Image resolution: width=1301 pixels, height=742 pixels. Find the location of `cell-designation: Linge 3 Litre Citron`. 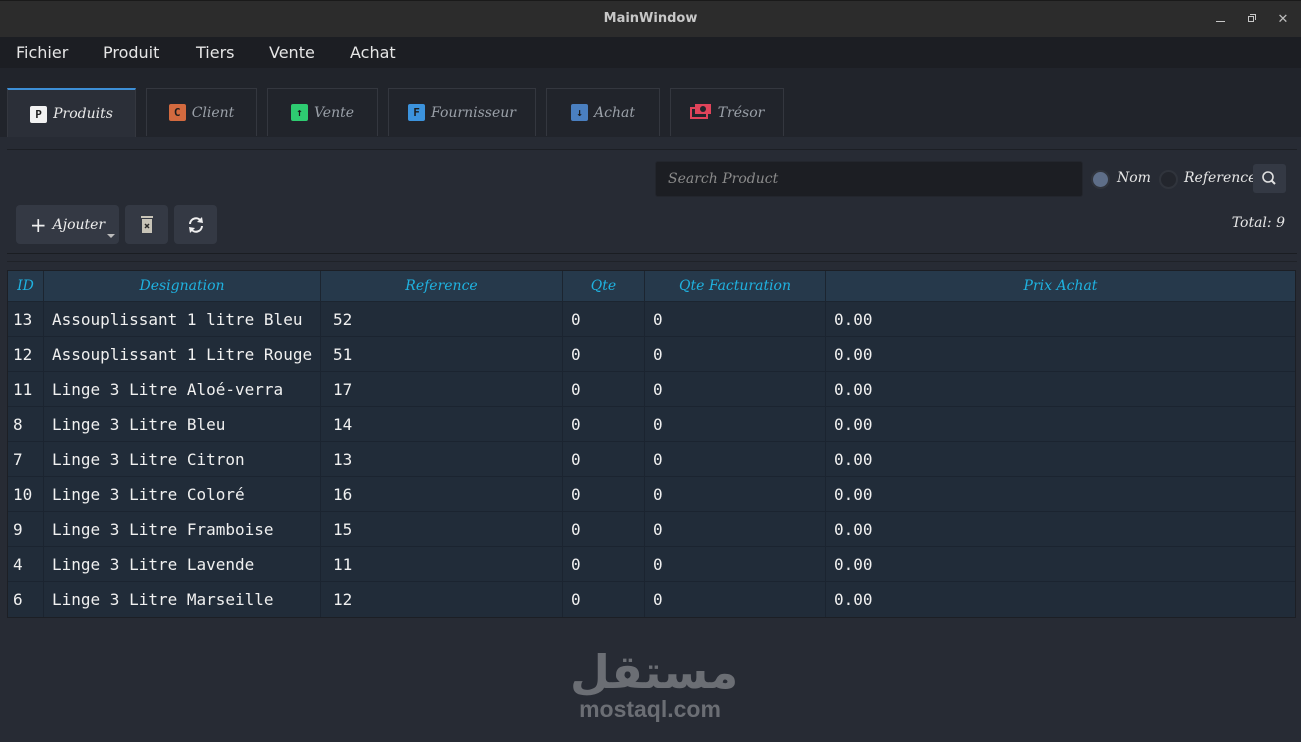

cell-designation: Linge 3 Litre Citron is located at coordinates (182, 459).